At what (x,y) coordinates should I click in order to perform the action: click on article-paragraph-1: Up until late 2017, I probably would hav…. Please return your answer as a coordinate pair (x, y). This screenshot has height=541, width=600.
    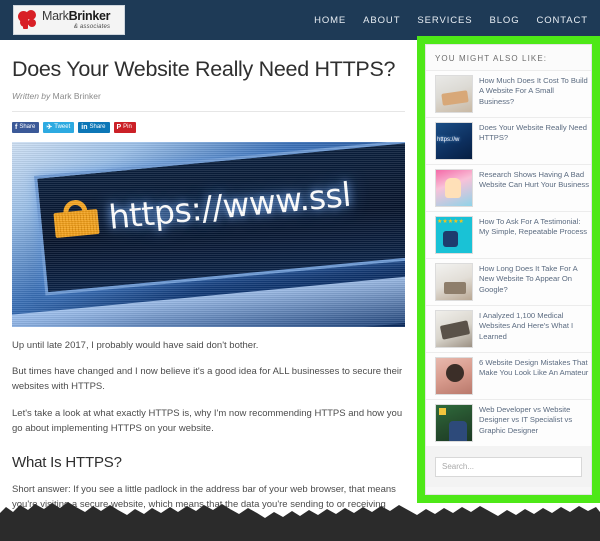
    Looking at the image, I should click on (135, 345).